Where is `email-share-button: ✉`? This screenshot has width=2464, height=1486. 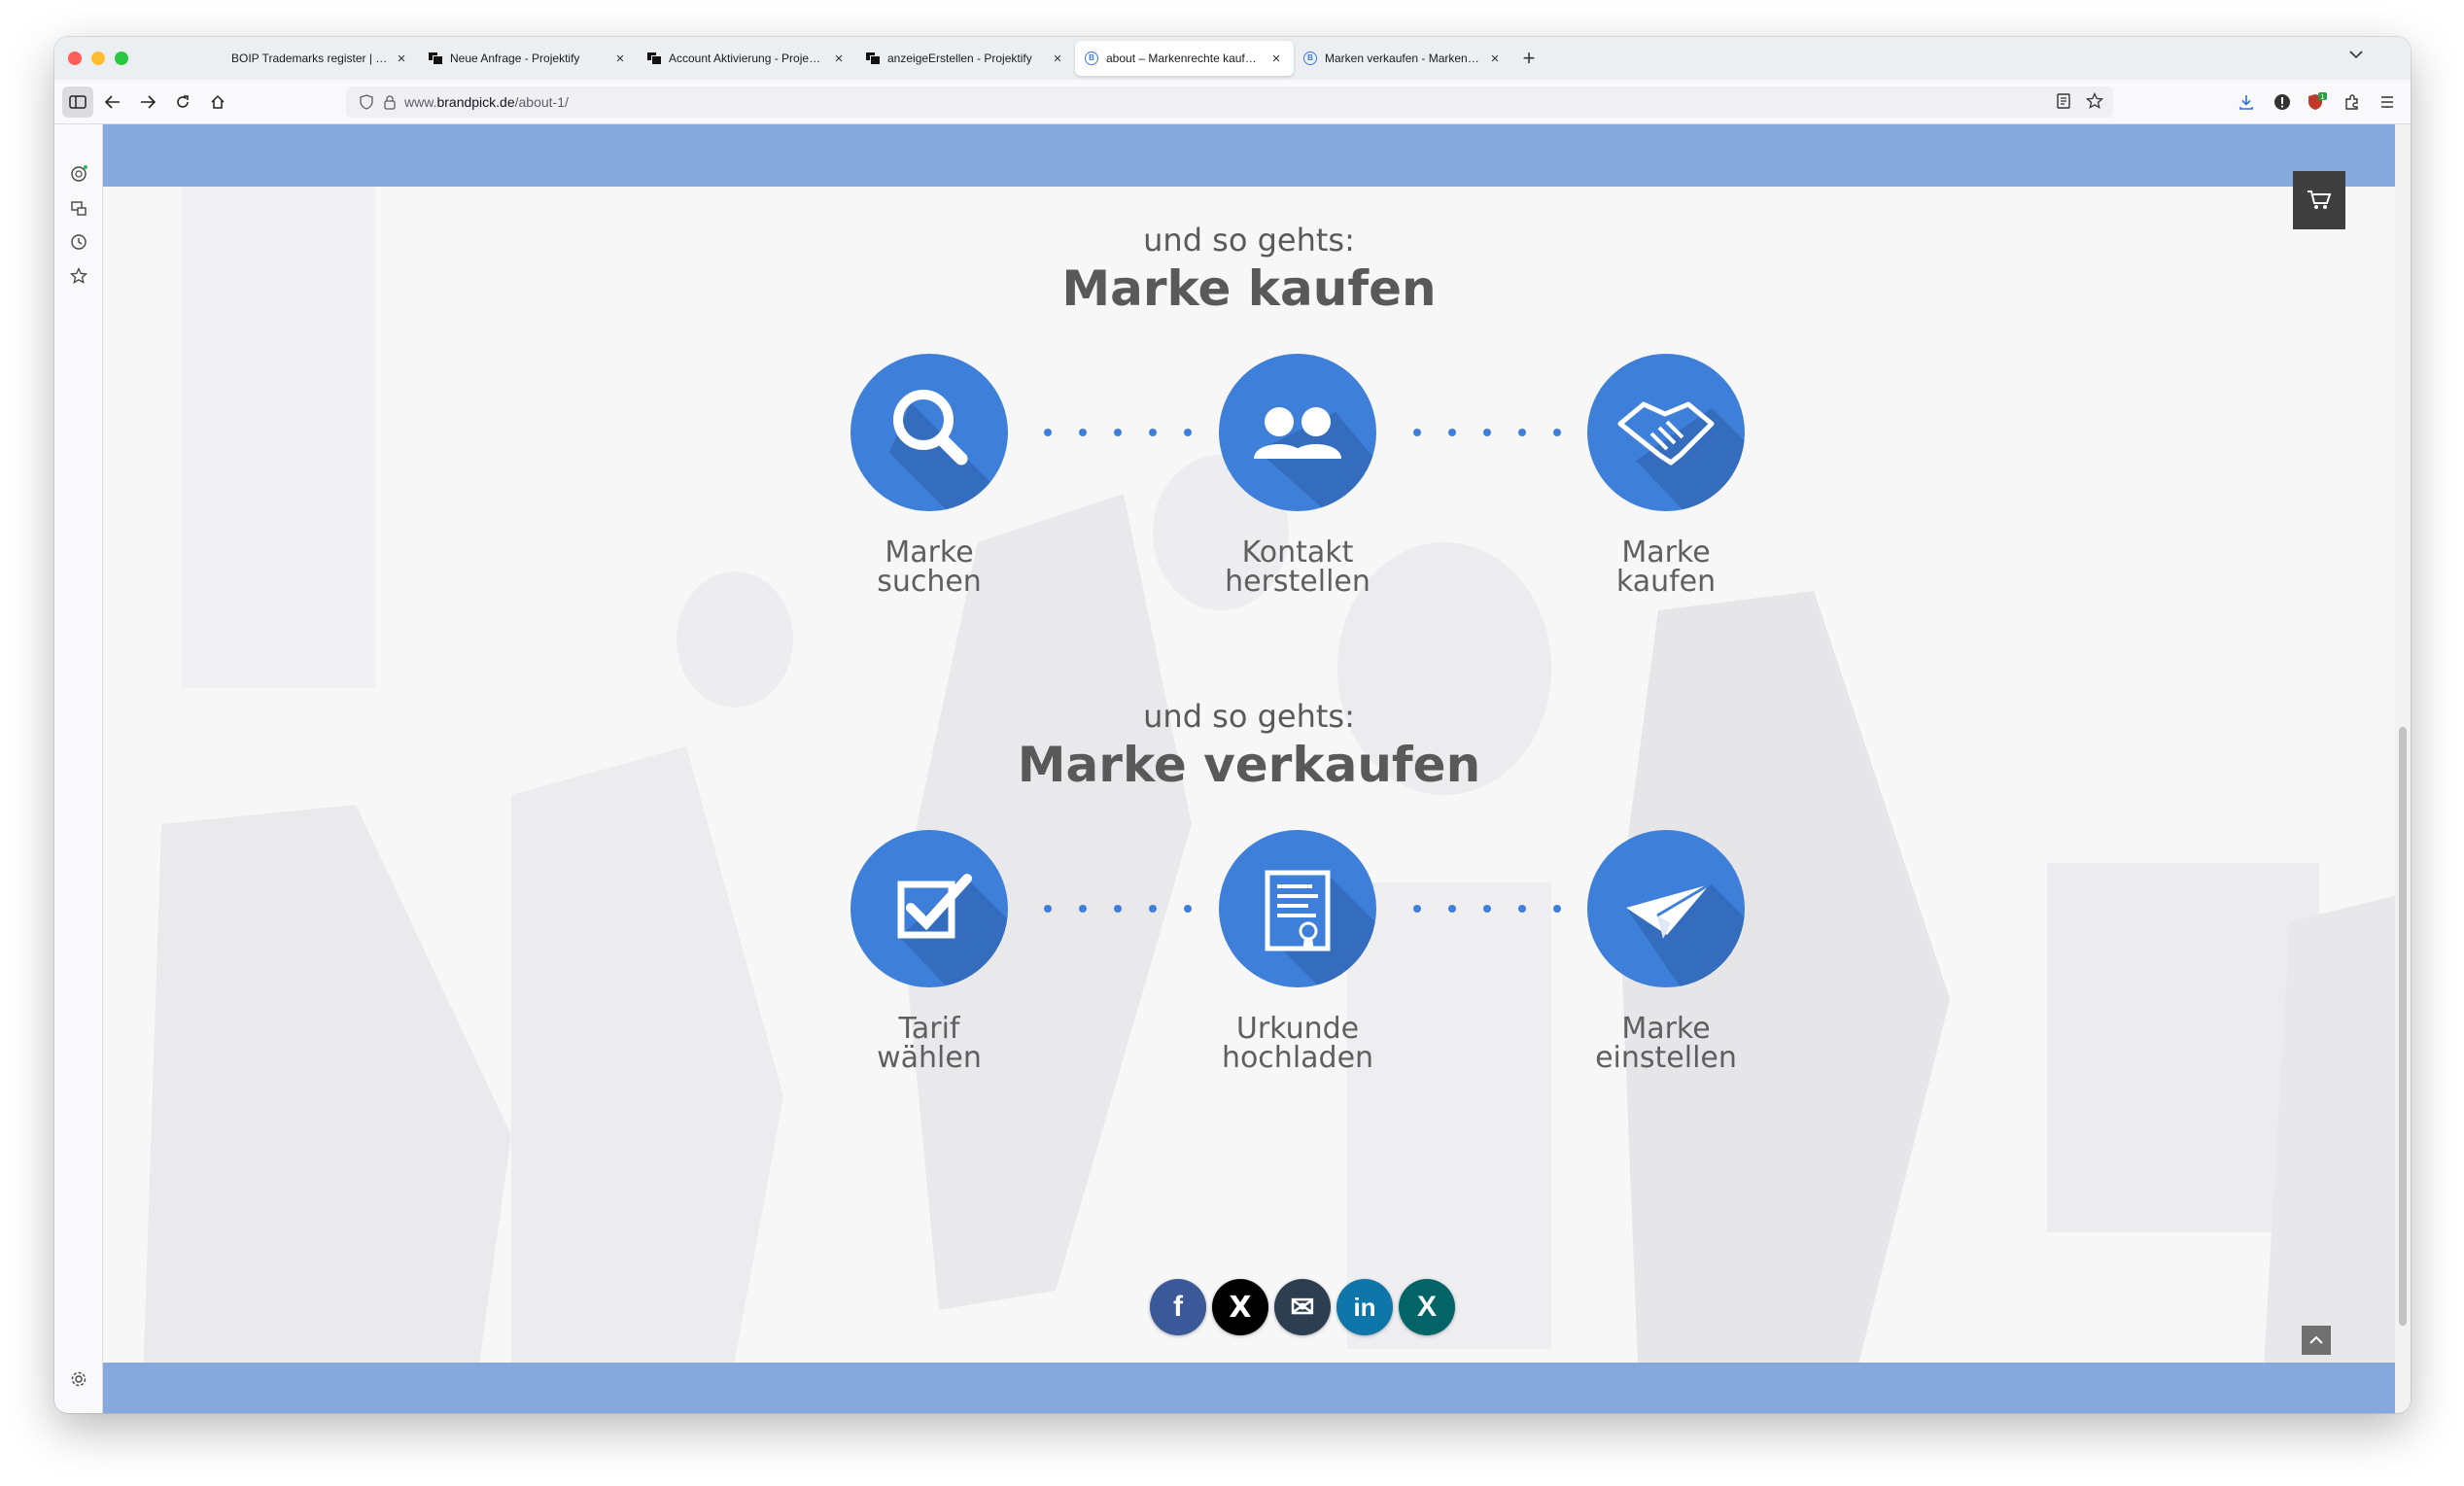 email-share-button: ✉ is located at coordinates (1302, 1307).